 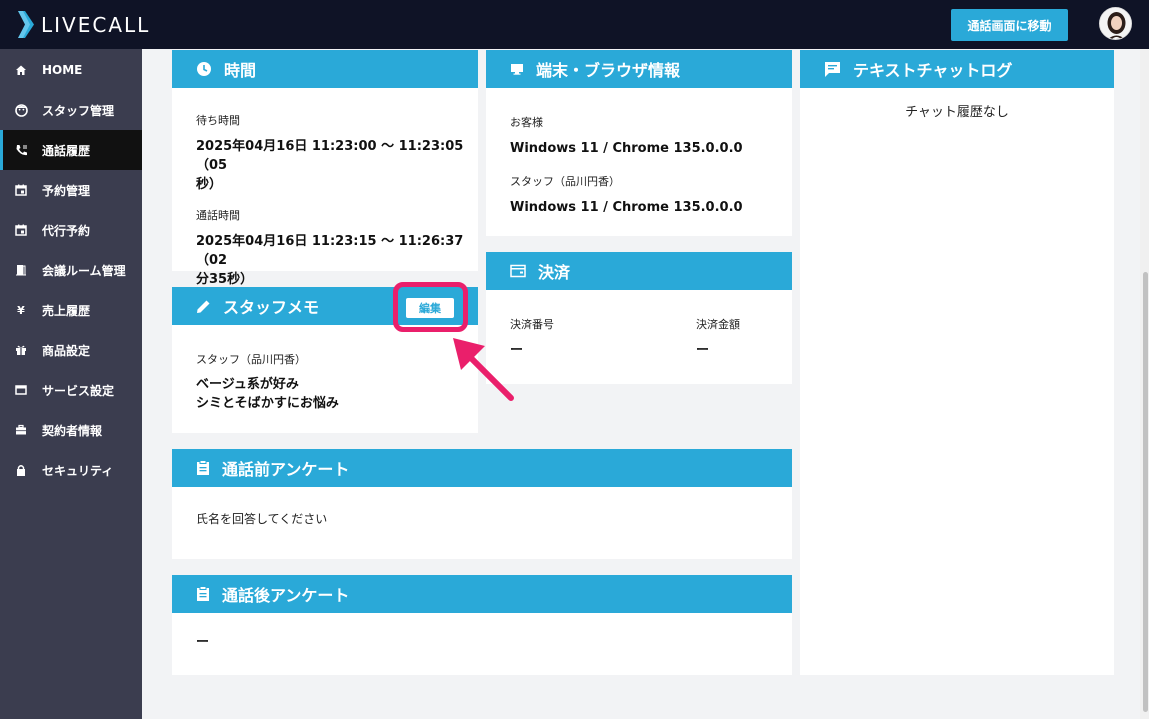 I want to click on sidebar-item-label: スタッフ管理, so click(x=78, y=110).